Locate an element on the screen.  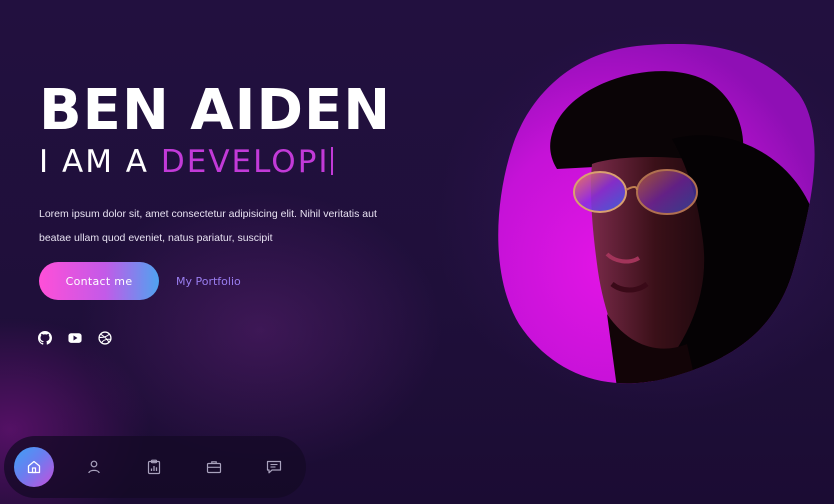
nav-portfolio is located at coordinates (214, 467).